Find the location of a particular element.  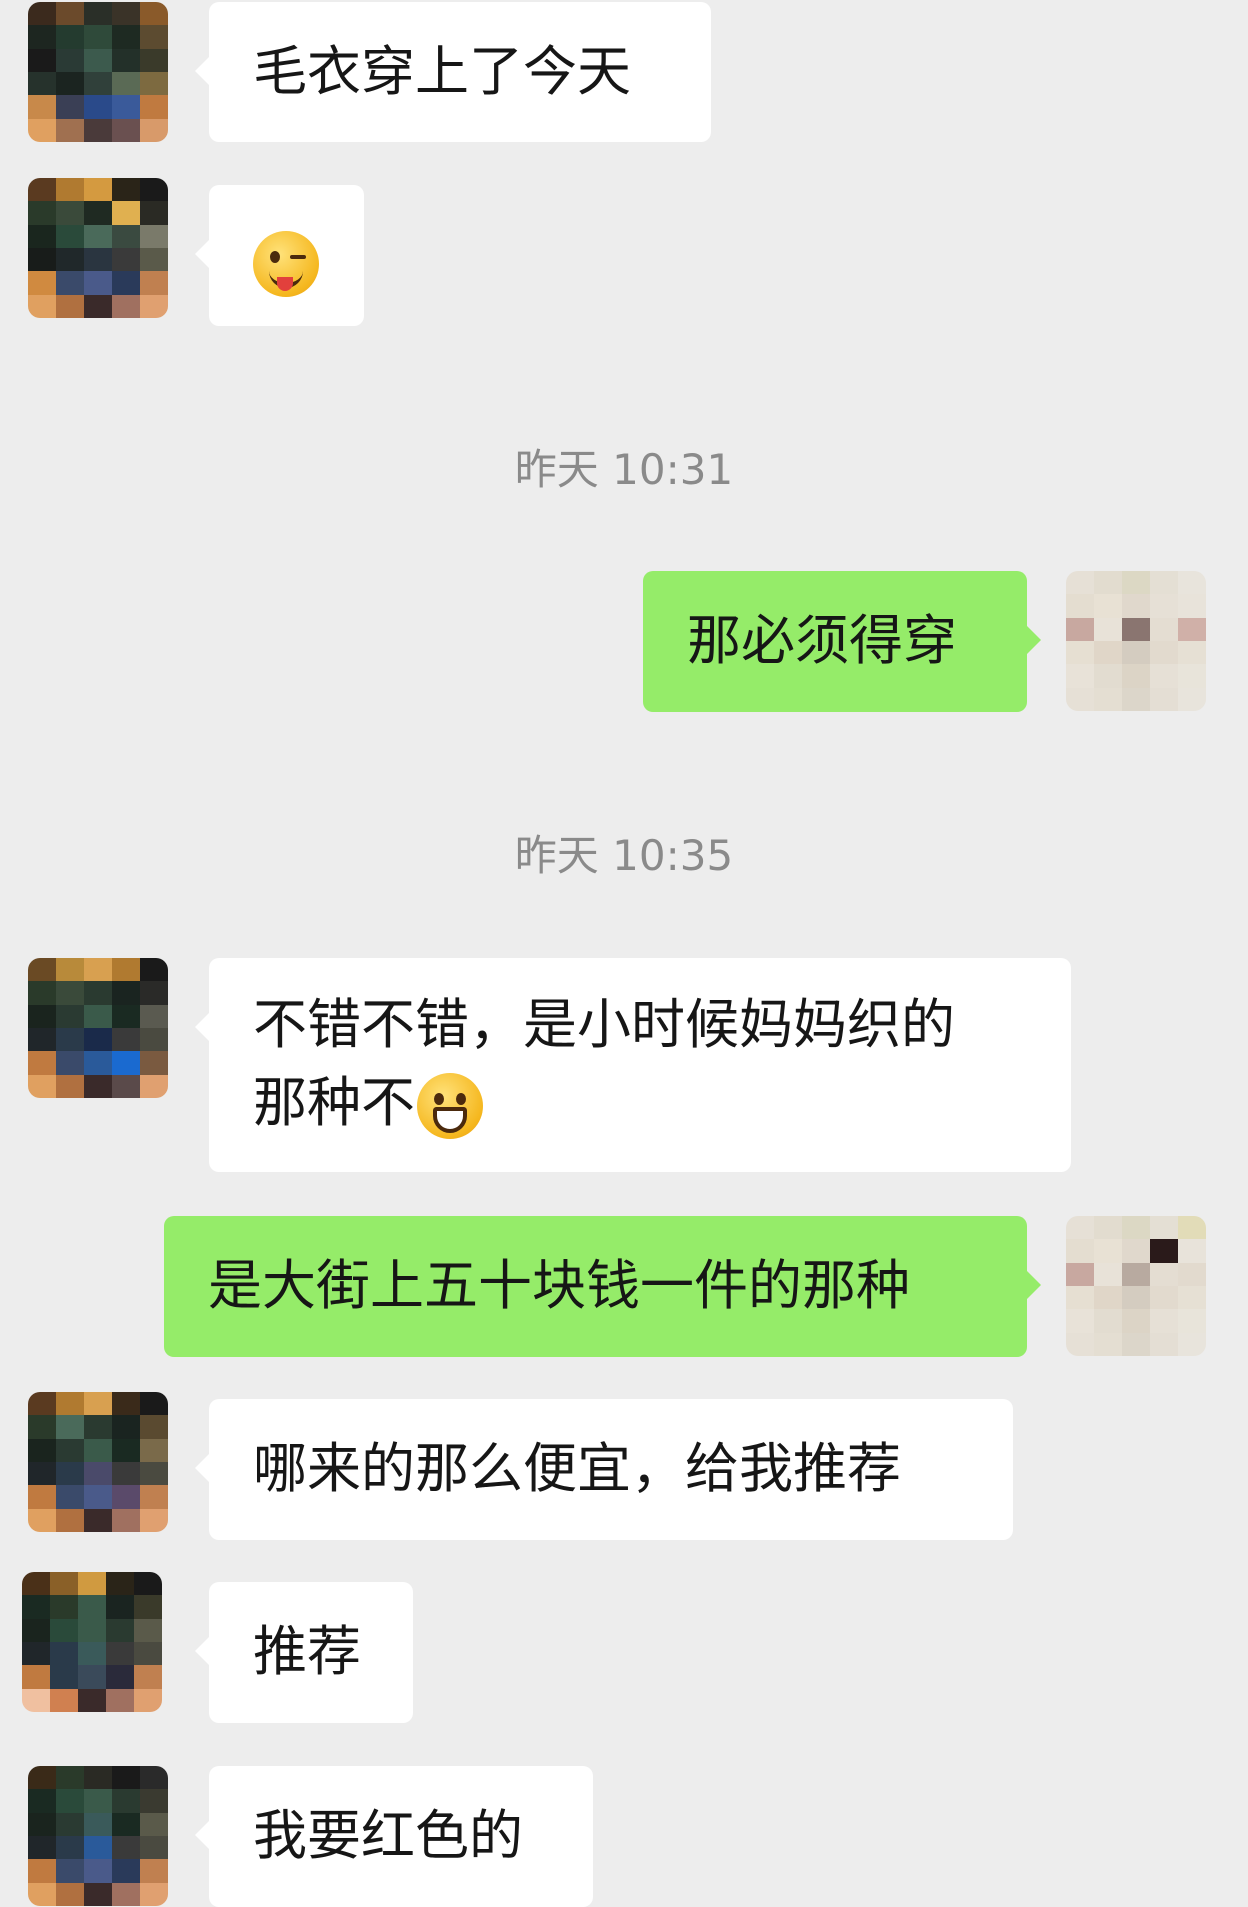

message-bubble-incoming: 毛衣穿上了今天 is located at coordinates (453, 72).